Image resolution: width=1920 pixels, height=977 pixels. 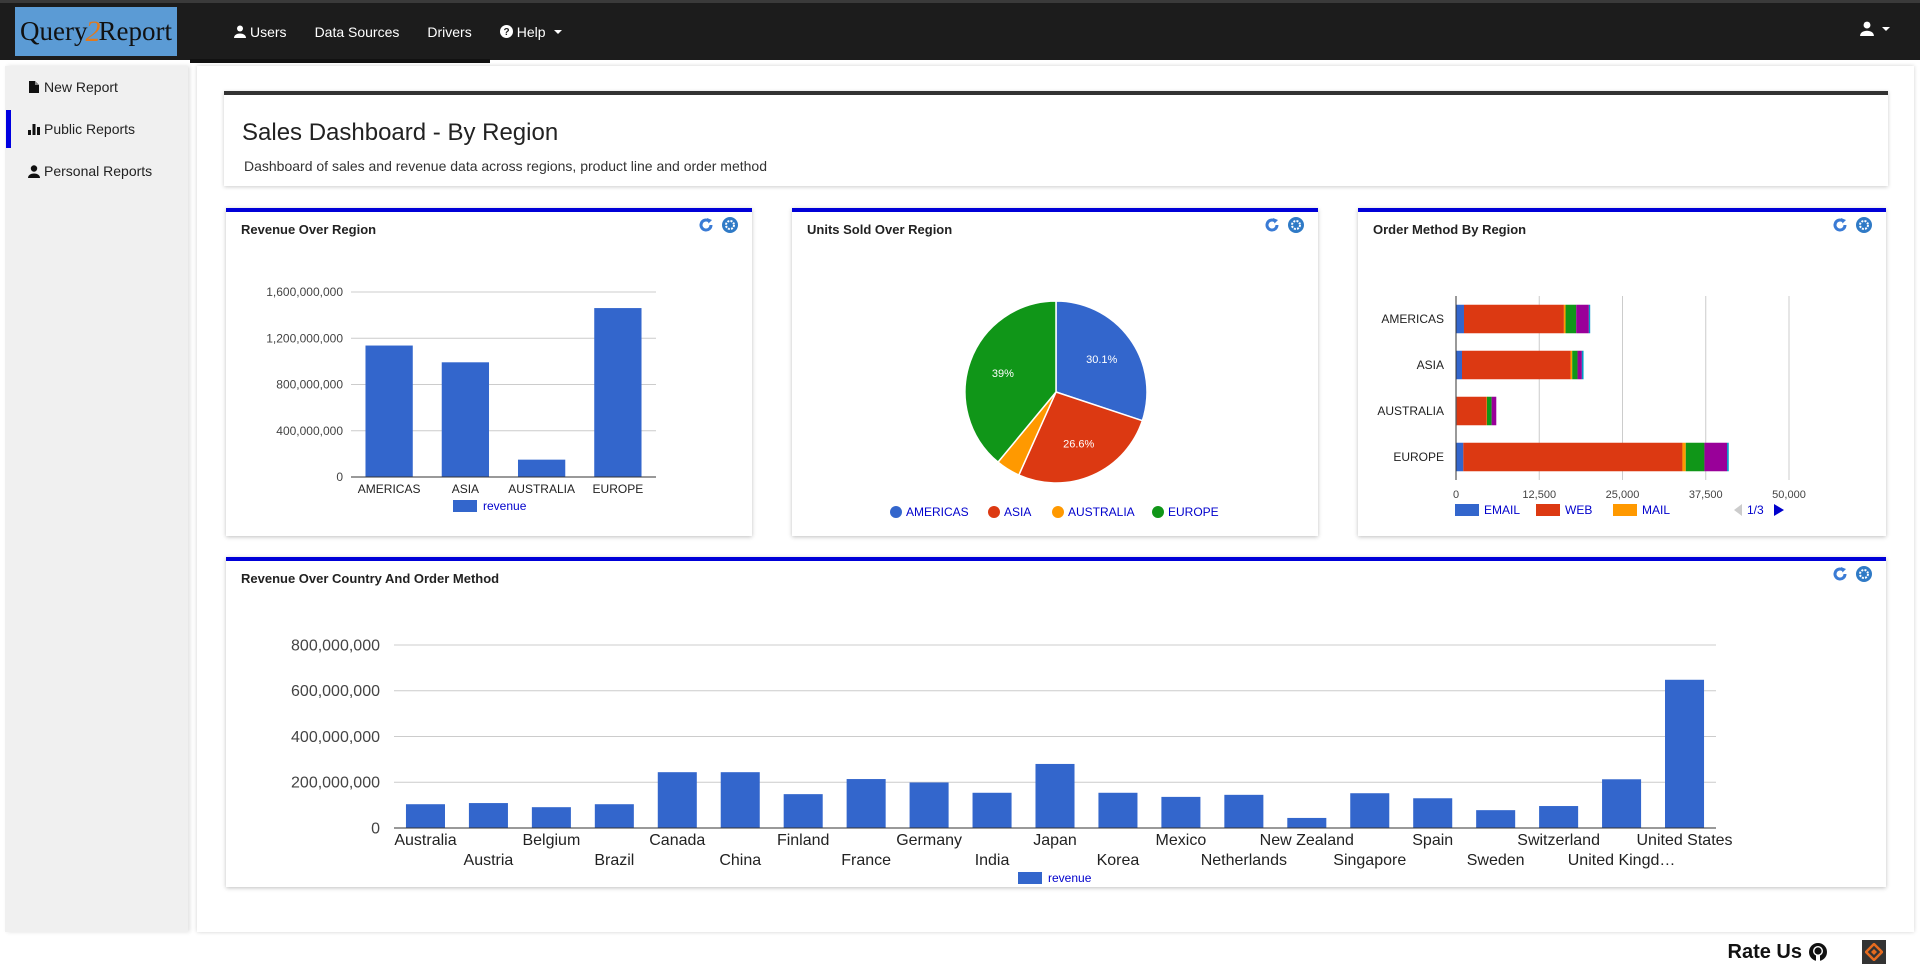 I want to click on x-tick-label: AMERICAS, so click(x=389, y=489).